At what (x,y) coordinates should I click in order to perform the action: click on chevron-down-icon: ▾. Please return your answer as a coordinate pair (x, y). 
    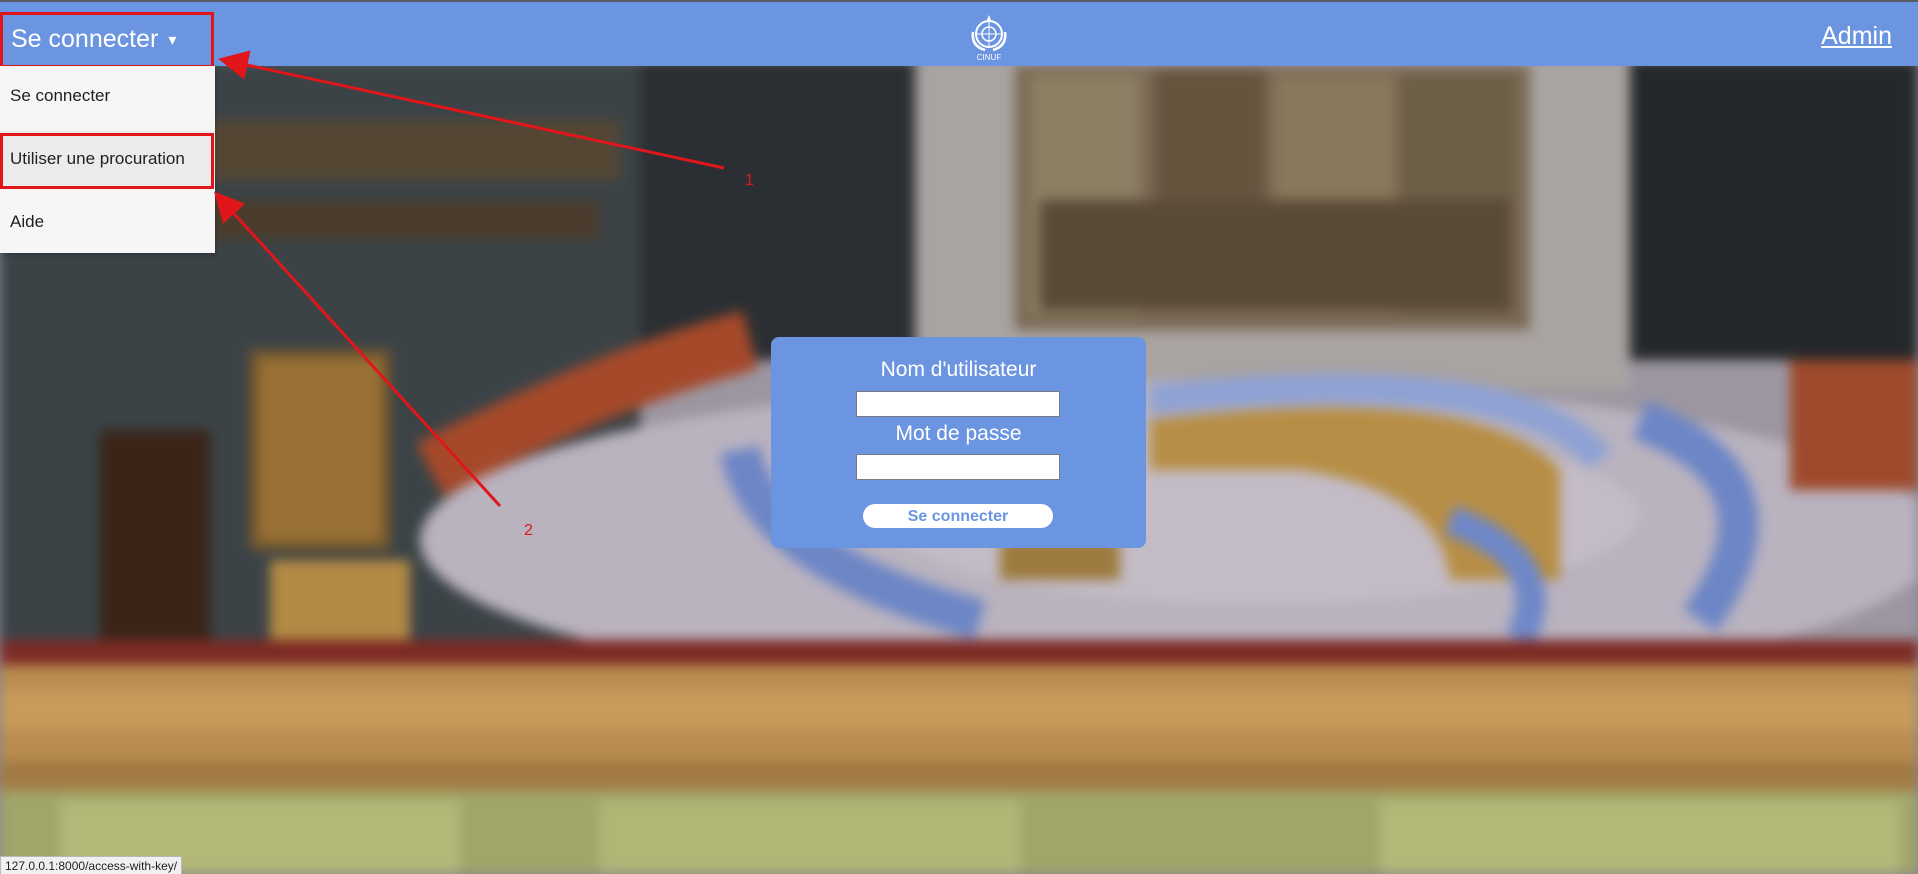
    Looking at the image, I should click on (172, 40).